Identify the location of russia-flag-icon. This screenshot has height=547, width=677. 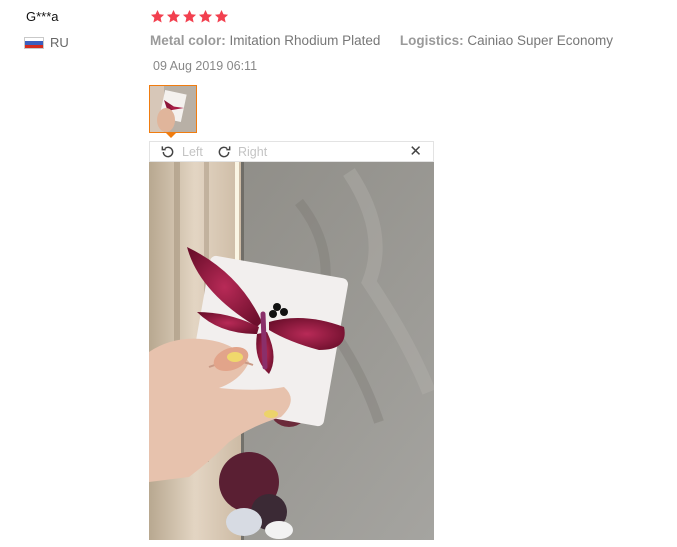
(34, 43).